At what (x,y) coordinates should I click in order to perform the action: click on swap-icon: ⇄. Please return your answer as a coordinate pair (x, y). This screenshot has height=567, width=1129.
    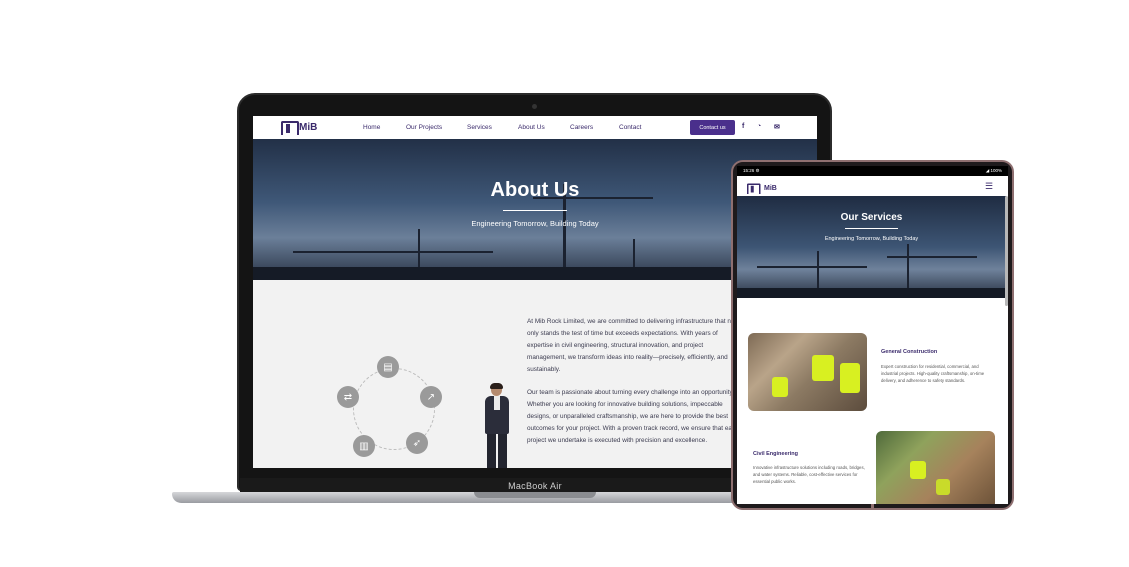
    Looking at the image, I should click on (348, 397).